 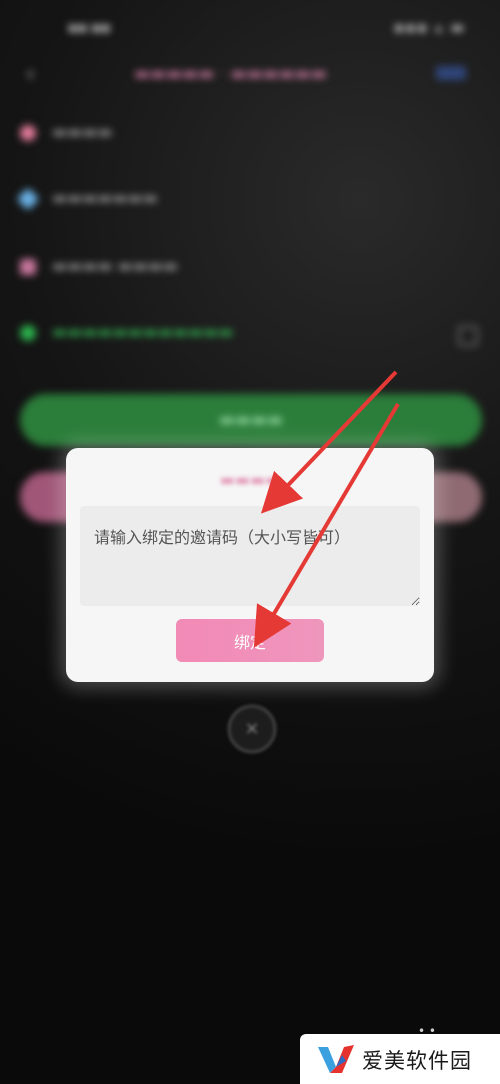 What do you see at coordinates (250, 29) in the screenshot?
I see `status-bar: ▪▪:▪▪ ▪▪▪ ▴ ▬` at bounding box center [250, 29].